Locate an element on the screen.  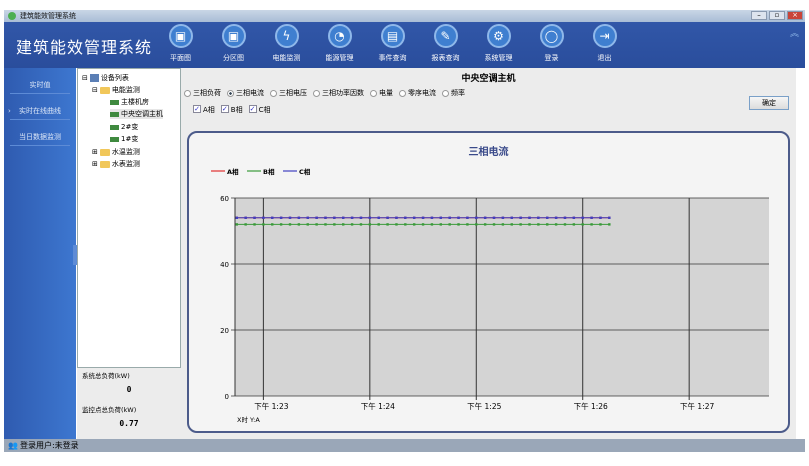
nav-report-button: ✎ 报表查询 is located at coordinates (445, 43).